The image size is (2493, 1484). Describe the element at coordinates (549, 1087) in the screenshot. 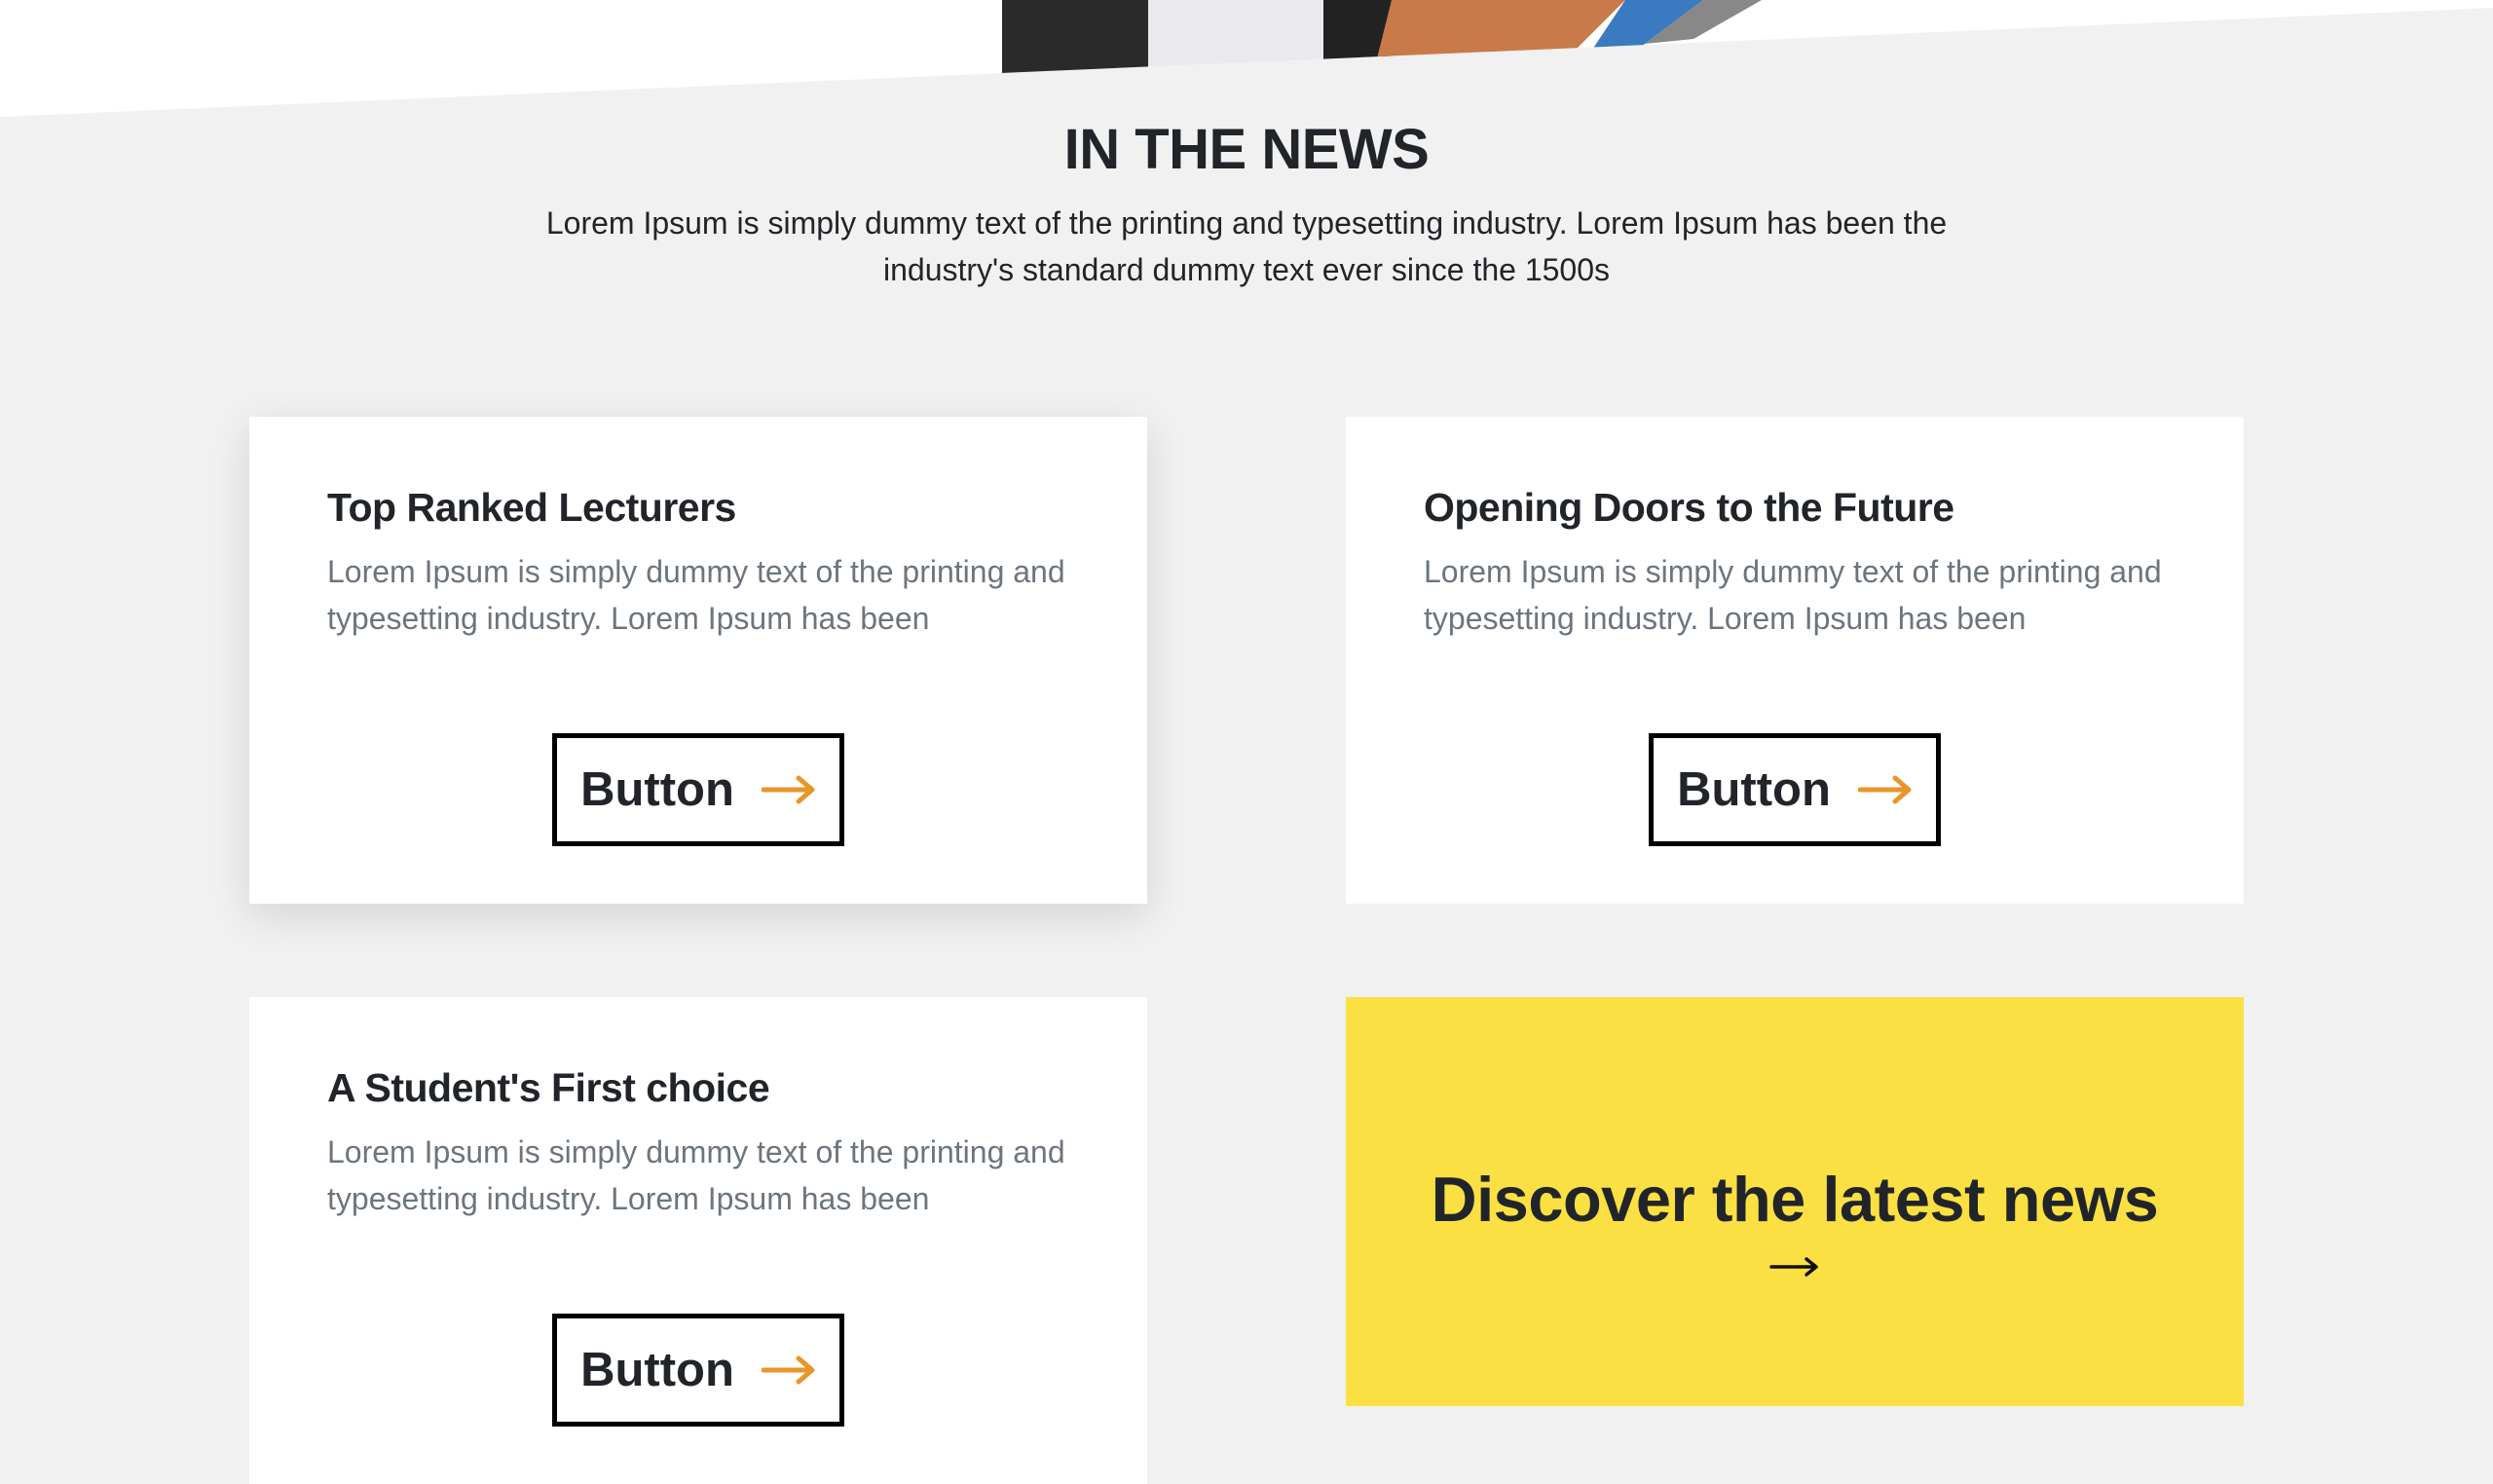

I see `card-title: A Student's First choice` at that location.